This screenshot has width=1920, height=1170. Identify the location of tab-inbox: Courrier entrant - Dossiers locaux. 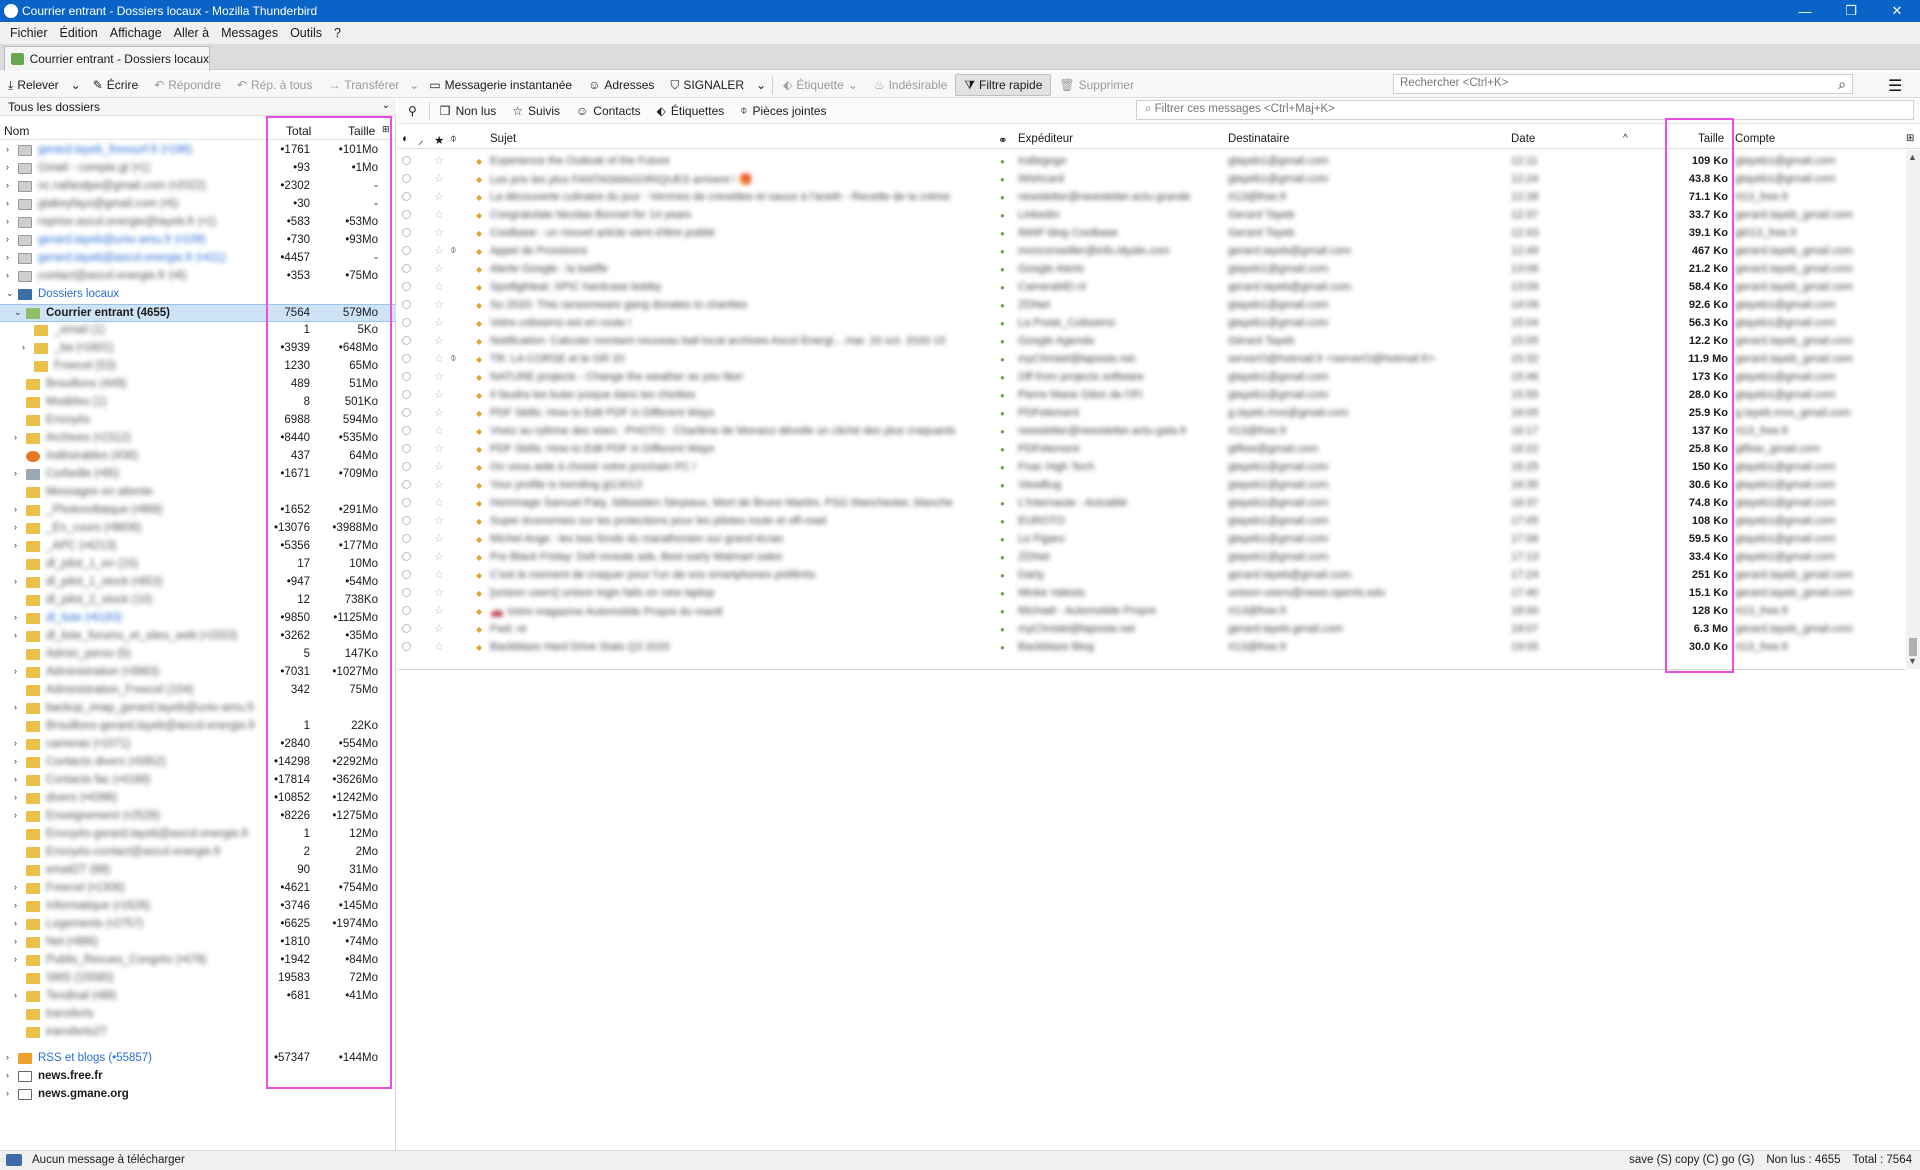
(107, 58).